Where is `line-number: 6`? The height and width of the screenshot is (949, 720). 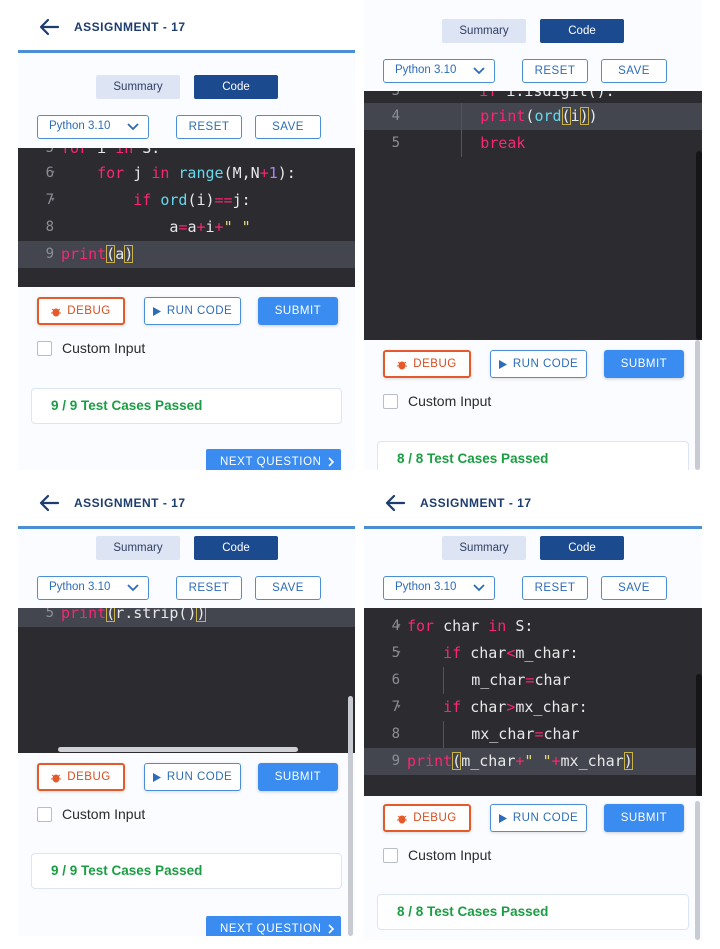 line-number: 6 is located at coordinates (395, 680).